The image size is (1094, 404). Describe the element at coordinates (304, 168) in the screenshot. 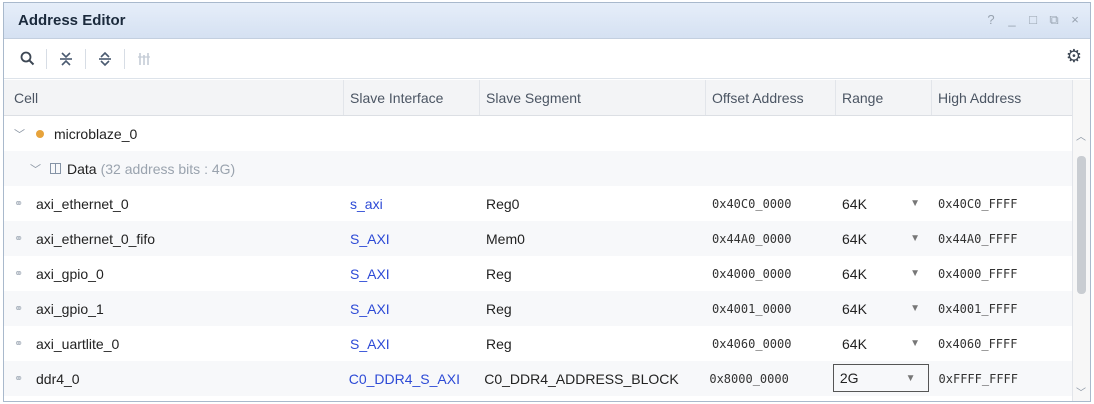

I see `address-space-cell: ﹀ Data (32 address bits : 4G)` at that location.